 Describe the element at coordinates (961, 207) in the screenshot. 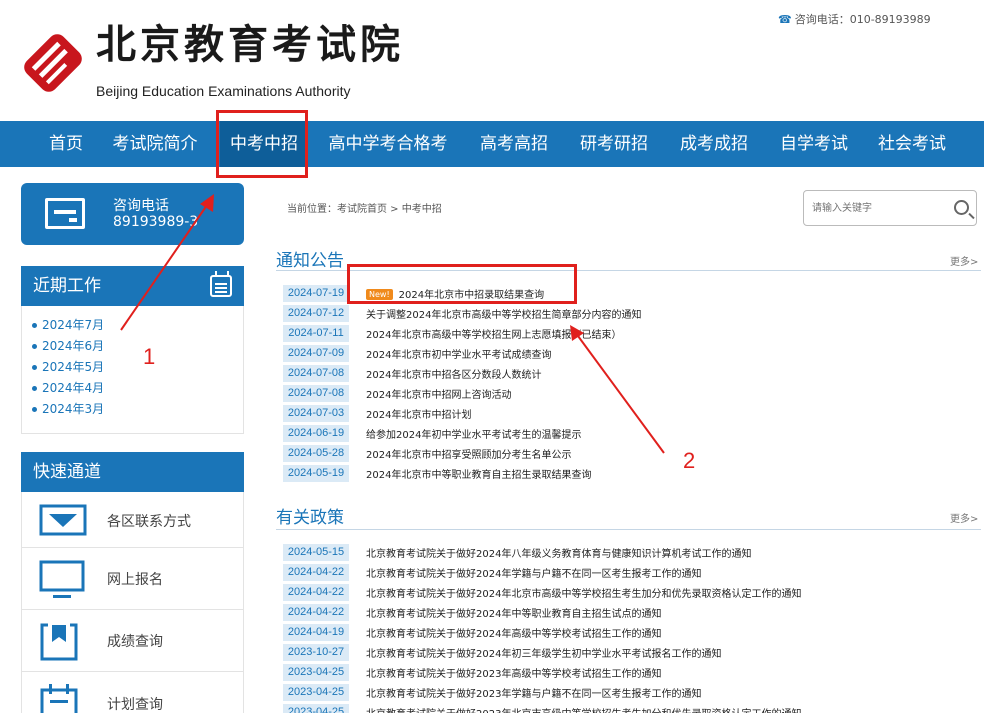

I see `search-icon` at that location.